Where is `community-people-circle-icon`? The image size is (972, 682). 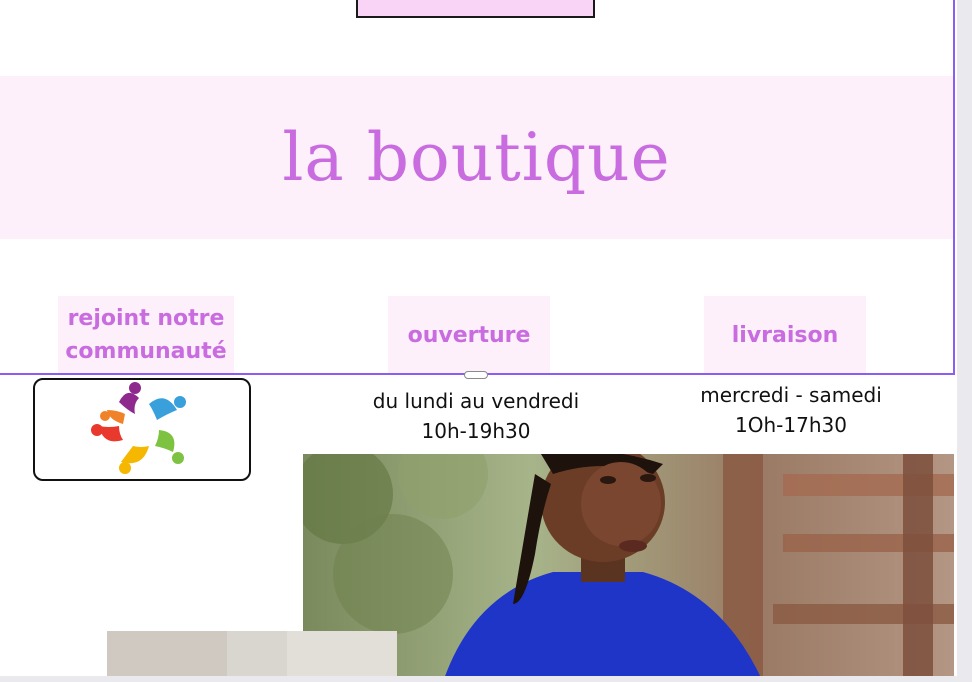 community-people-circle-icon is located at coordinates (138, 427).